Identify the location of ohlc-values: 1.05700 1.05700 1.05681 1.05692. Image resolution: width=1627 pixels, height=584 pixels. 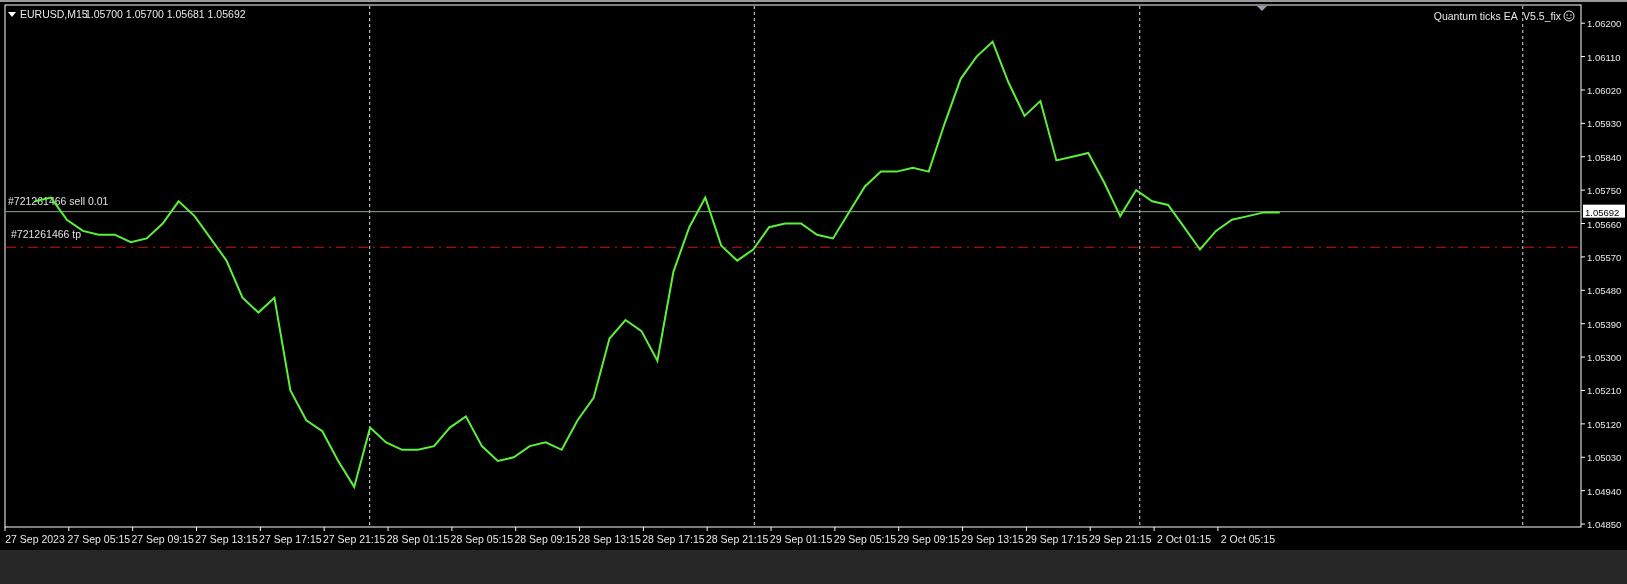
(165, 14).